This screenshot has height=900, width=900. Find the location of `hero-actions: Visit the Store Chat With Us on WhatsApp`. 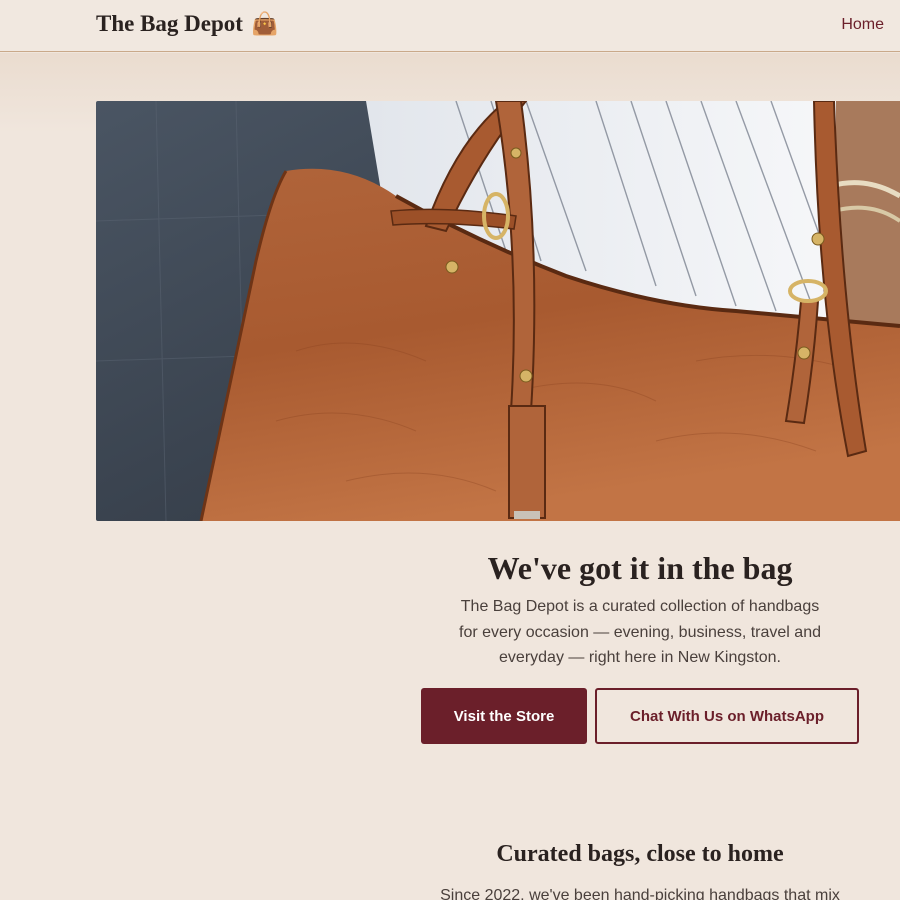

hero-actions: Visit the Store Chat With Us on WhatsApp is located at coordinates (640, 716).